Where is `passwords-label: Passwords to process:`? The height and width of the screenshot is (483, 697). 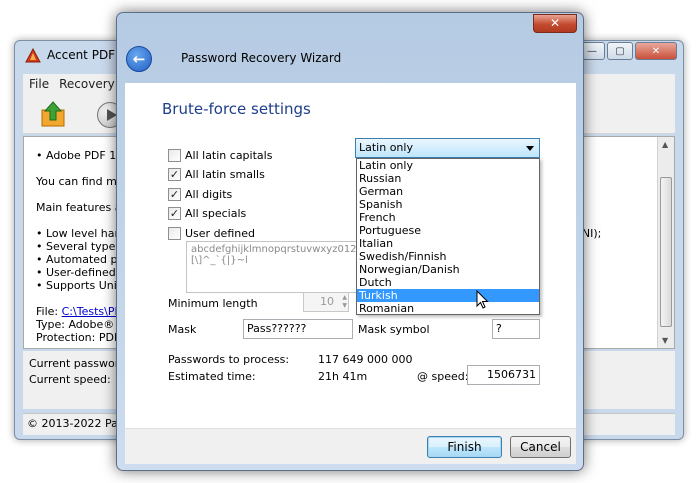
passwords-label: Passwords to process: is located at coordinates (229, 359).